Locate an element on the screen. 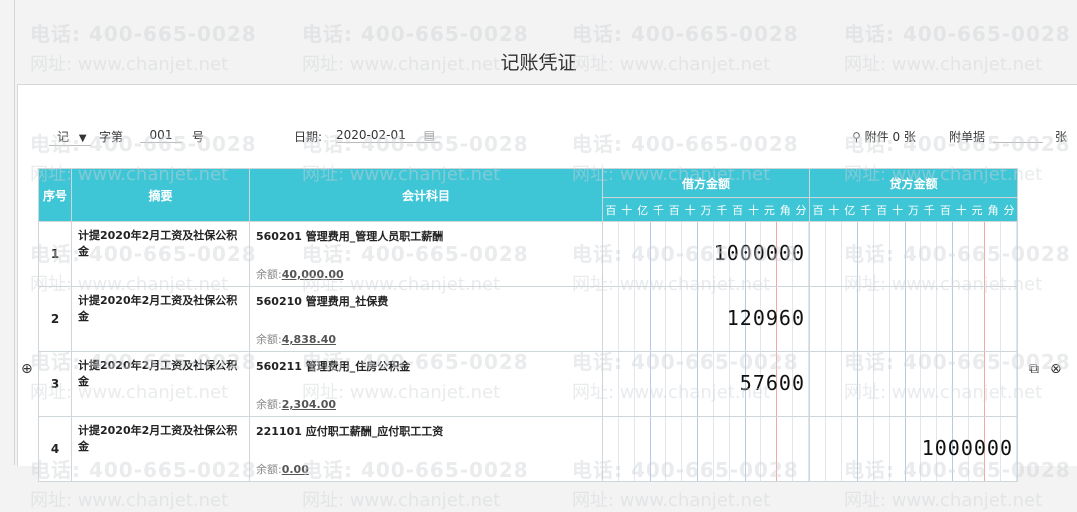  col-summary: 摘要 is located at coordinates (160, 195).